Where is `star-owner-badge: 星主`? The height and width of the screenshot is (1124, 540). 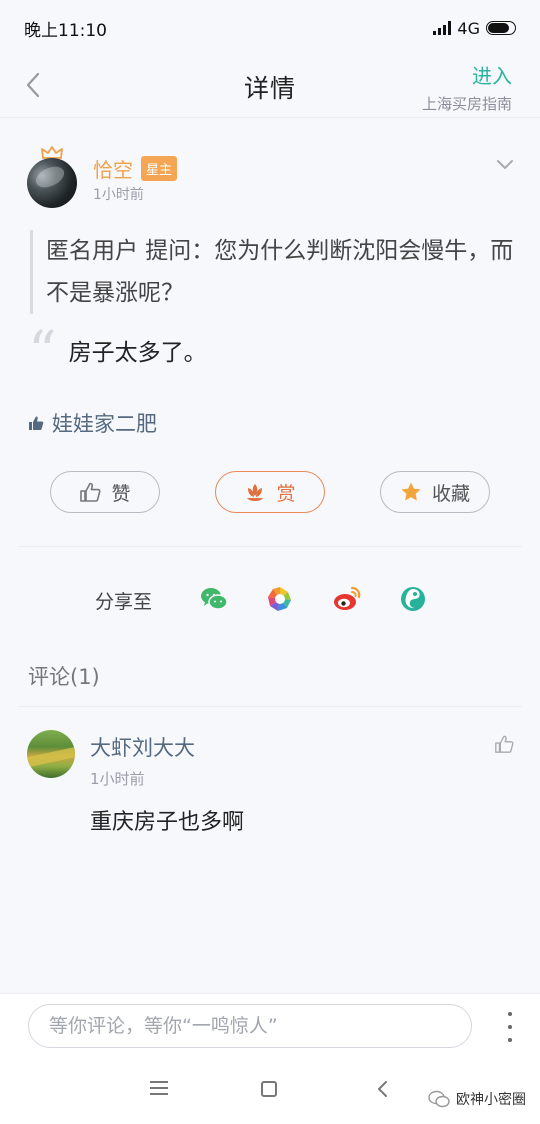 star-owner-badge: 星主 is located at coordinates (159, 168).